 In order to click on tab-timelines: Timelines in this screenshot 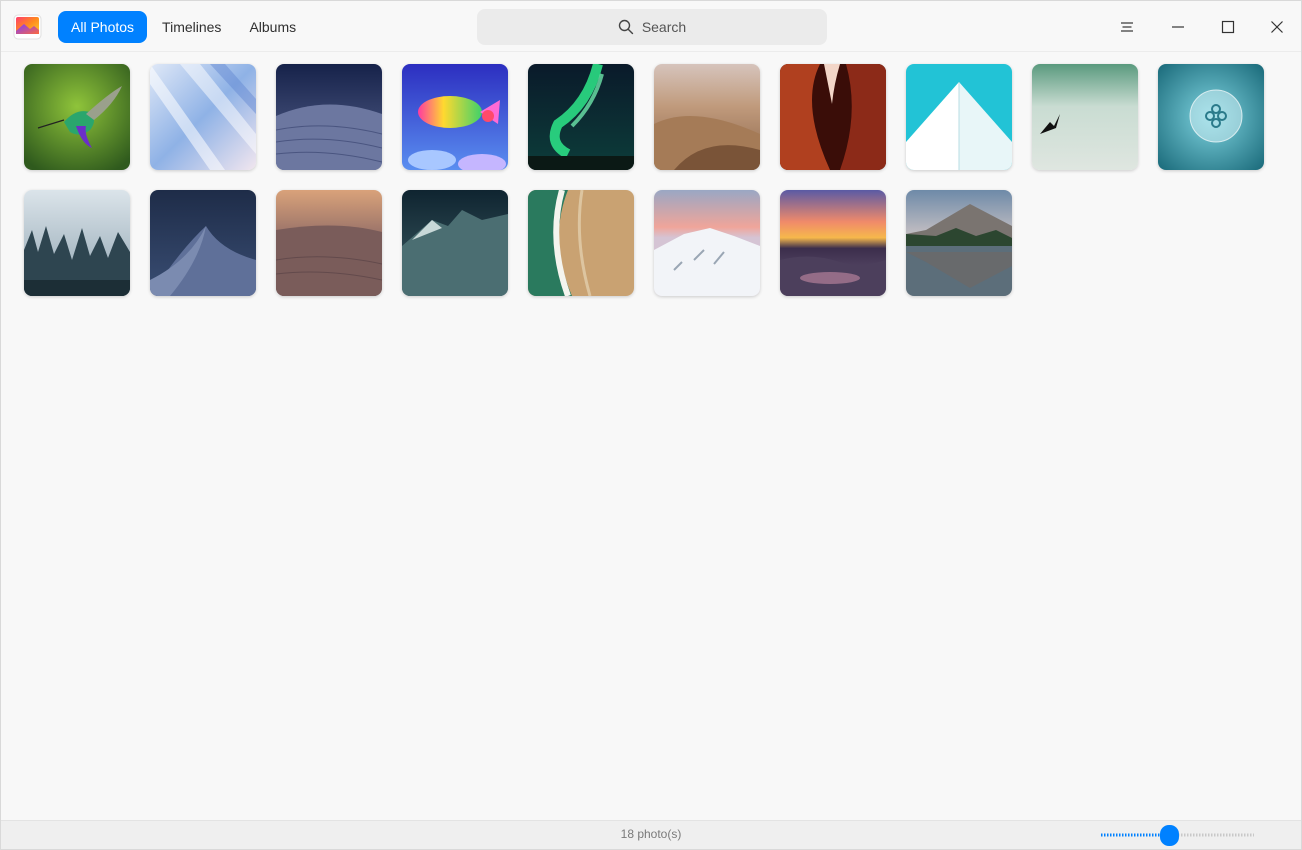, I will do `click(191, 27)`.